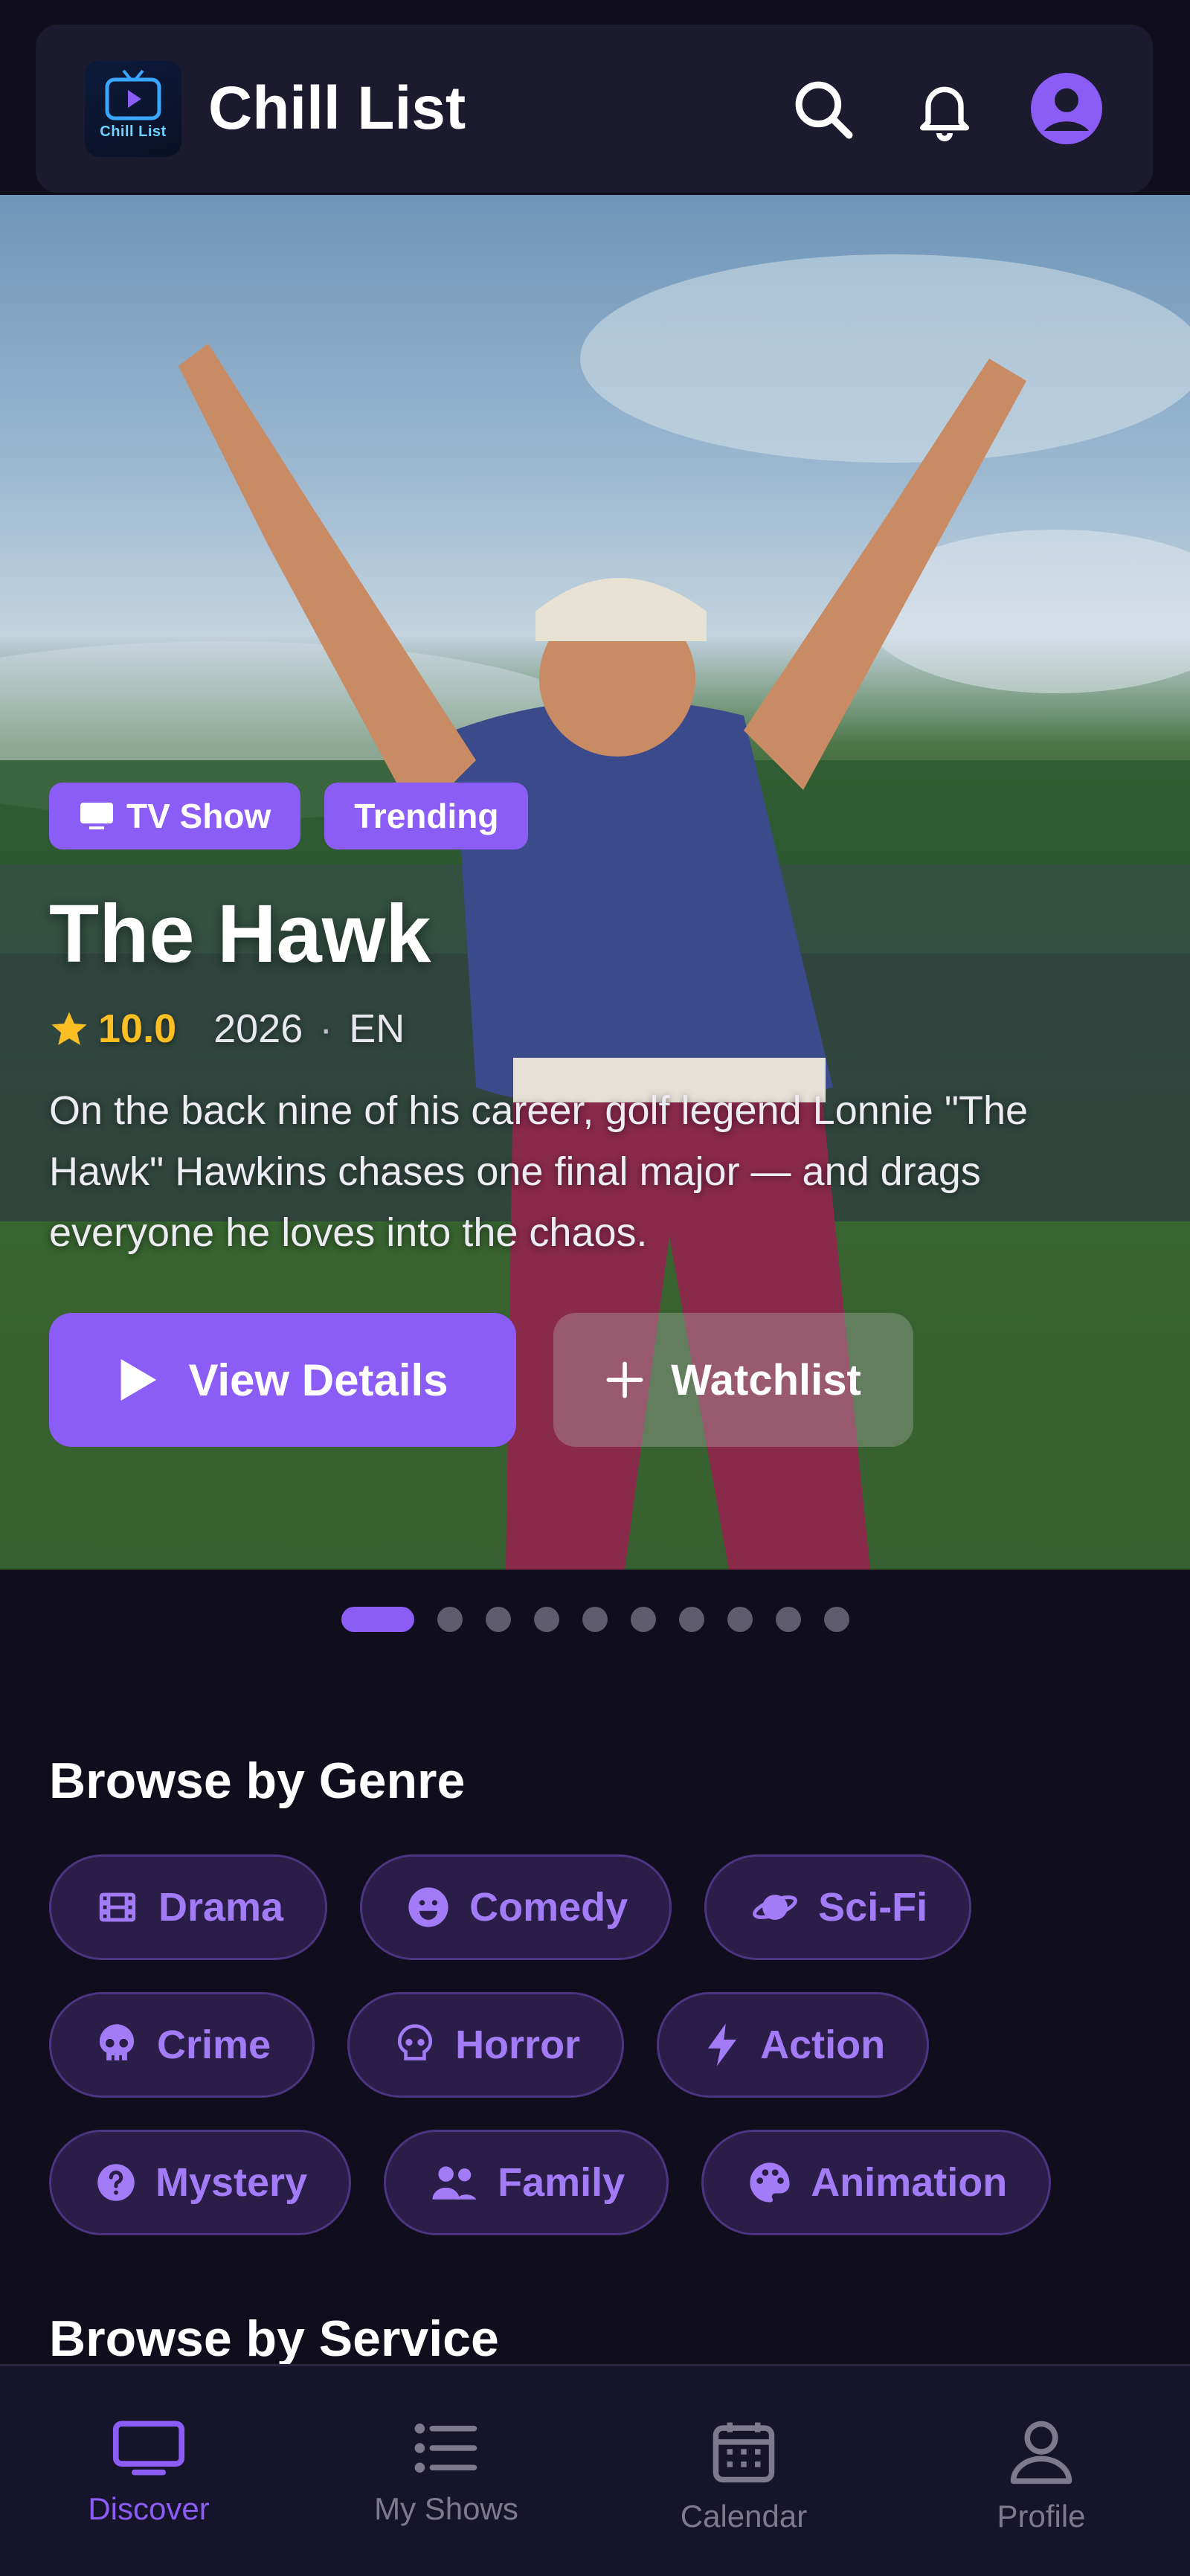 The width and height of the screenshot is (1190, 2576). Describe the element at coordinates (1041, 2453) in the screenshot. I see `person-icon` at that location.